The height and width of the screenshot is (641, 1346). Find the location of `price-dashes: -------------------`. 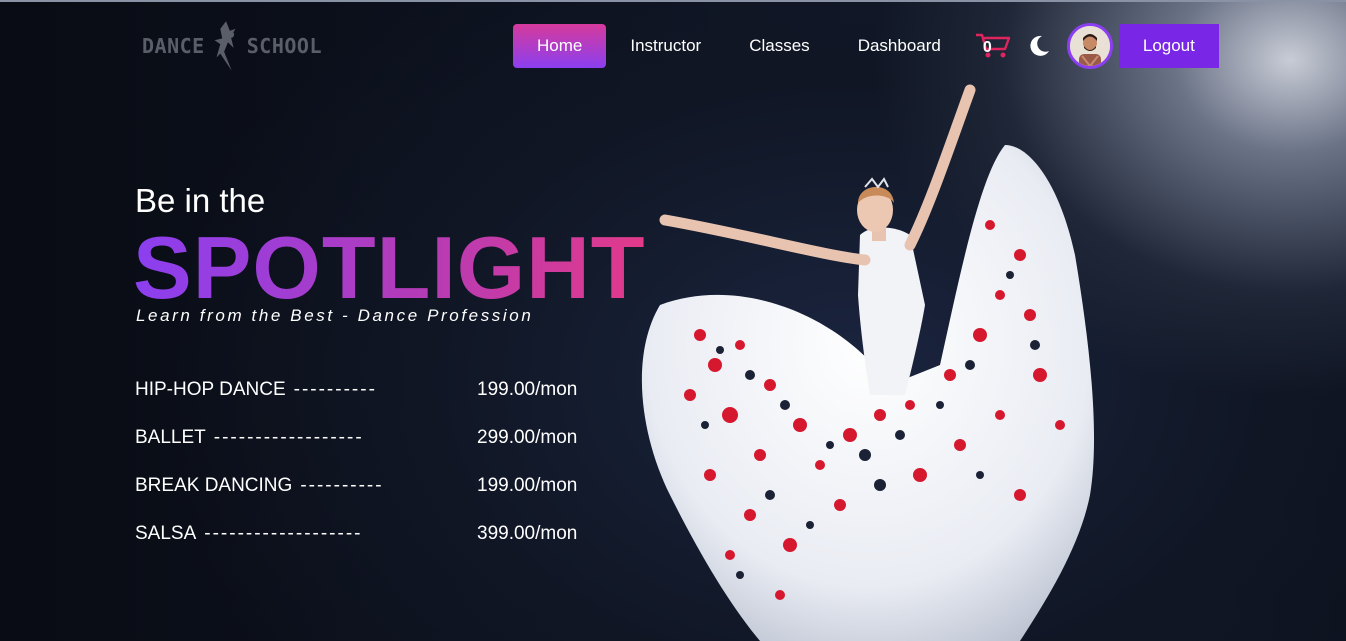

price-dashes: ------------------- is located at coordinates (283, 533).